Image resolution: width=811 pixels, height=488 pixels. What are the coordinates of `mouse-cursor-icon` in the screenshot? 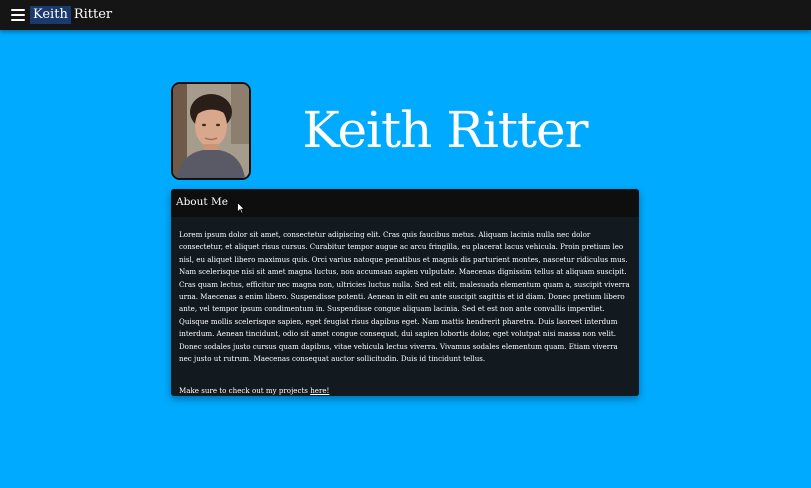 It's located at (241, 208).